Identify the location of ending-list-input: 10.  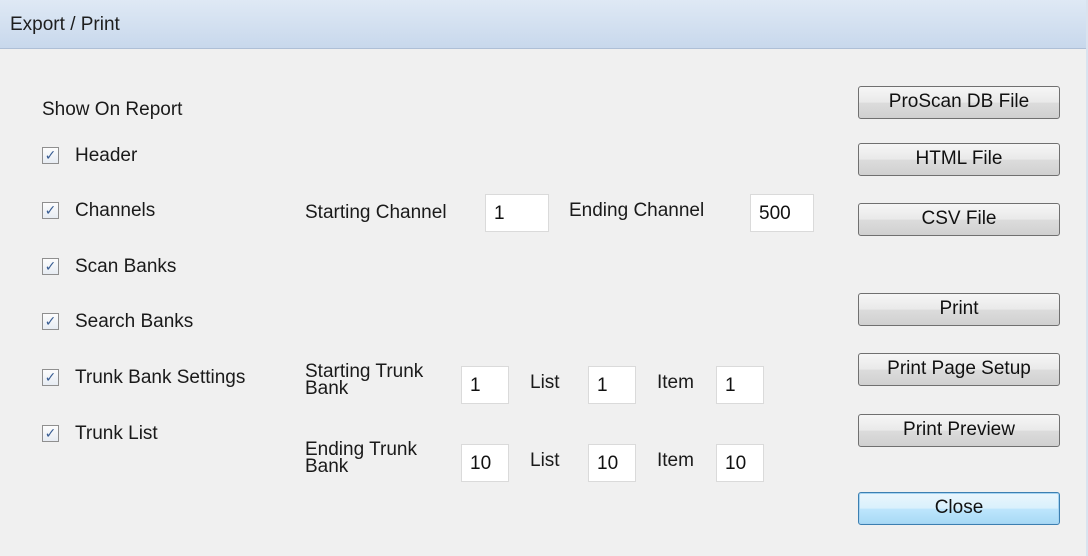
(612, 463).